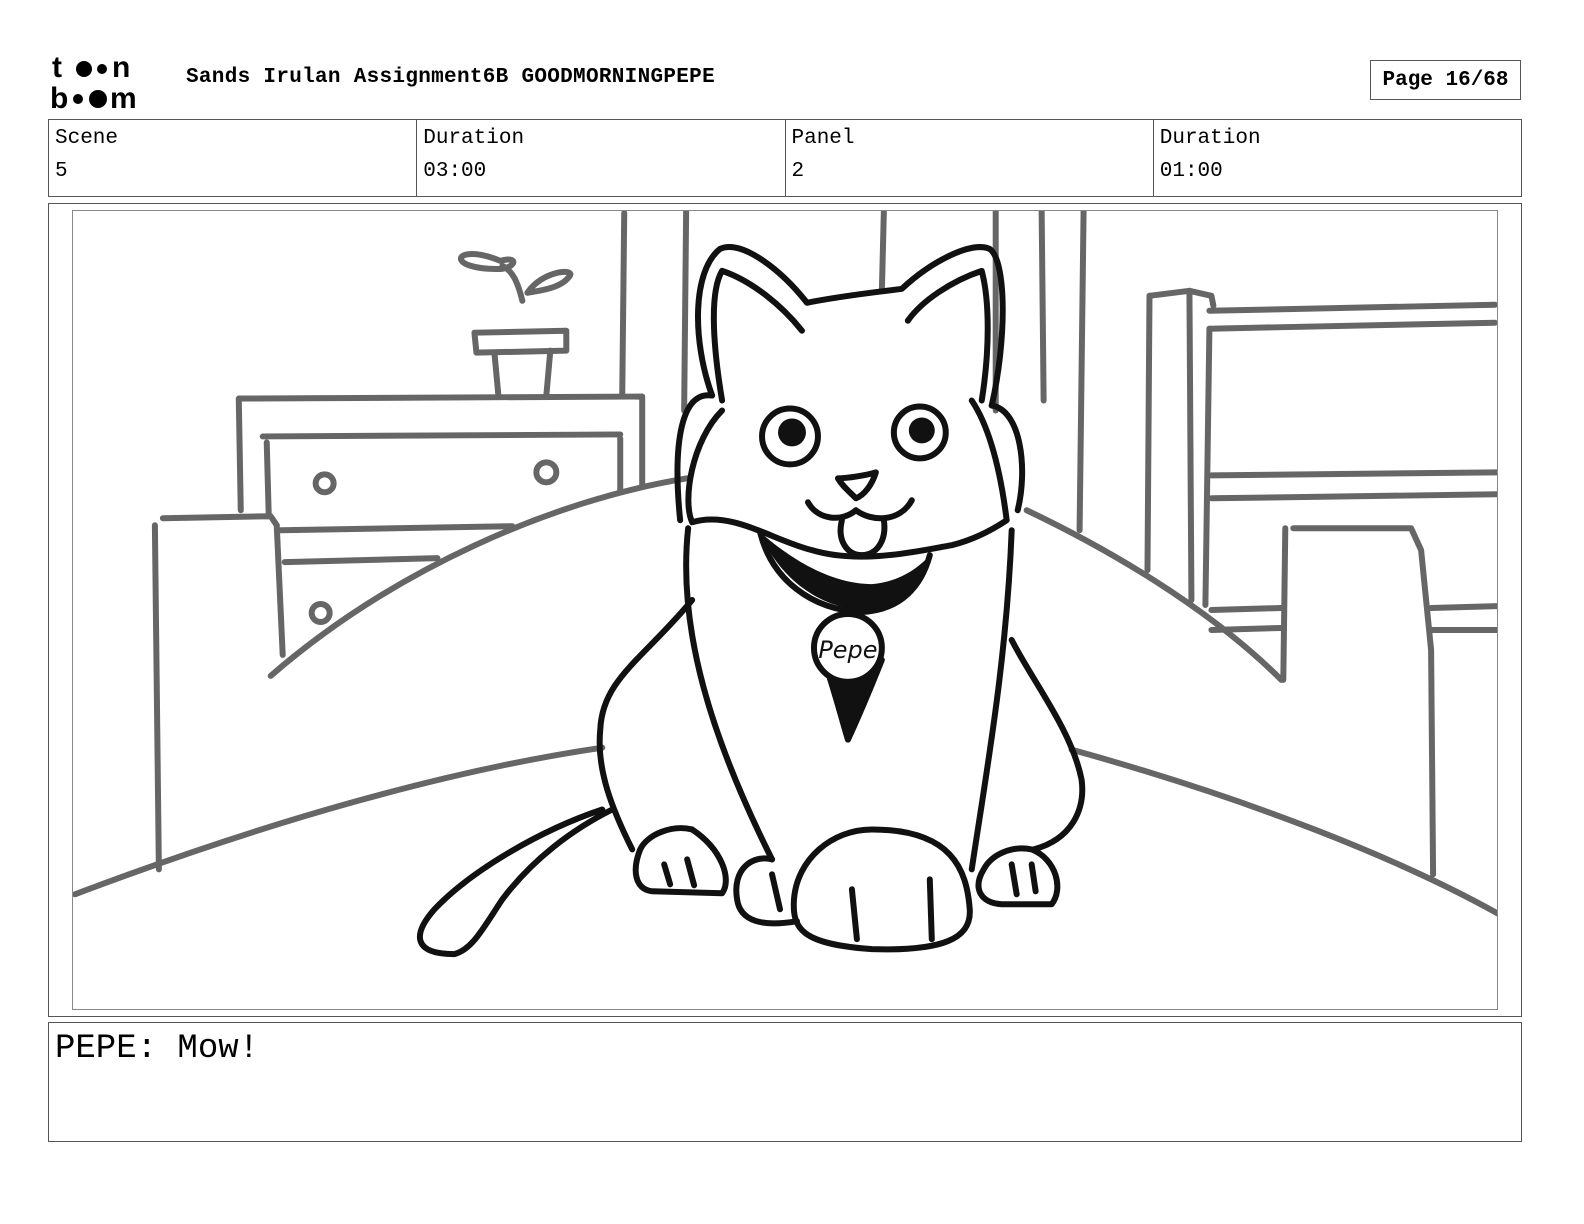 Image resolution: width=1584 pixels, height=1224 pixels. Describe the element at coordinates (455, 171) in the screenshot. I see `scene-duration-value: 03:00` at that location.